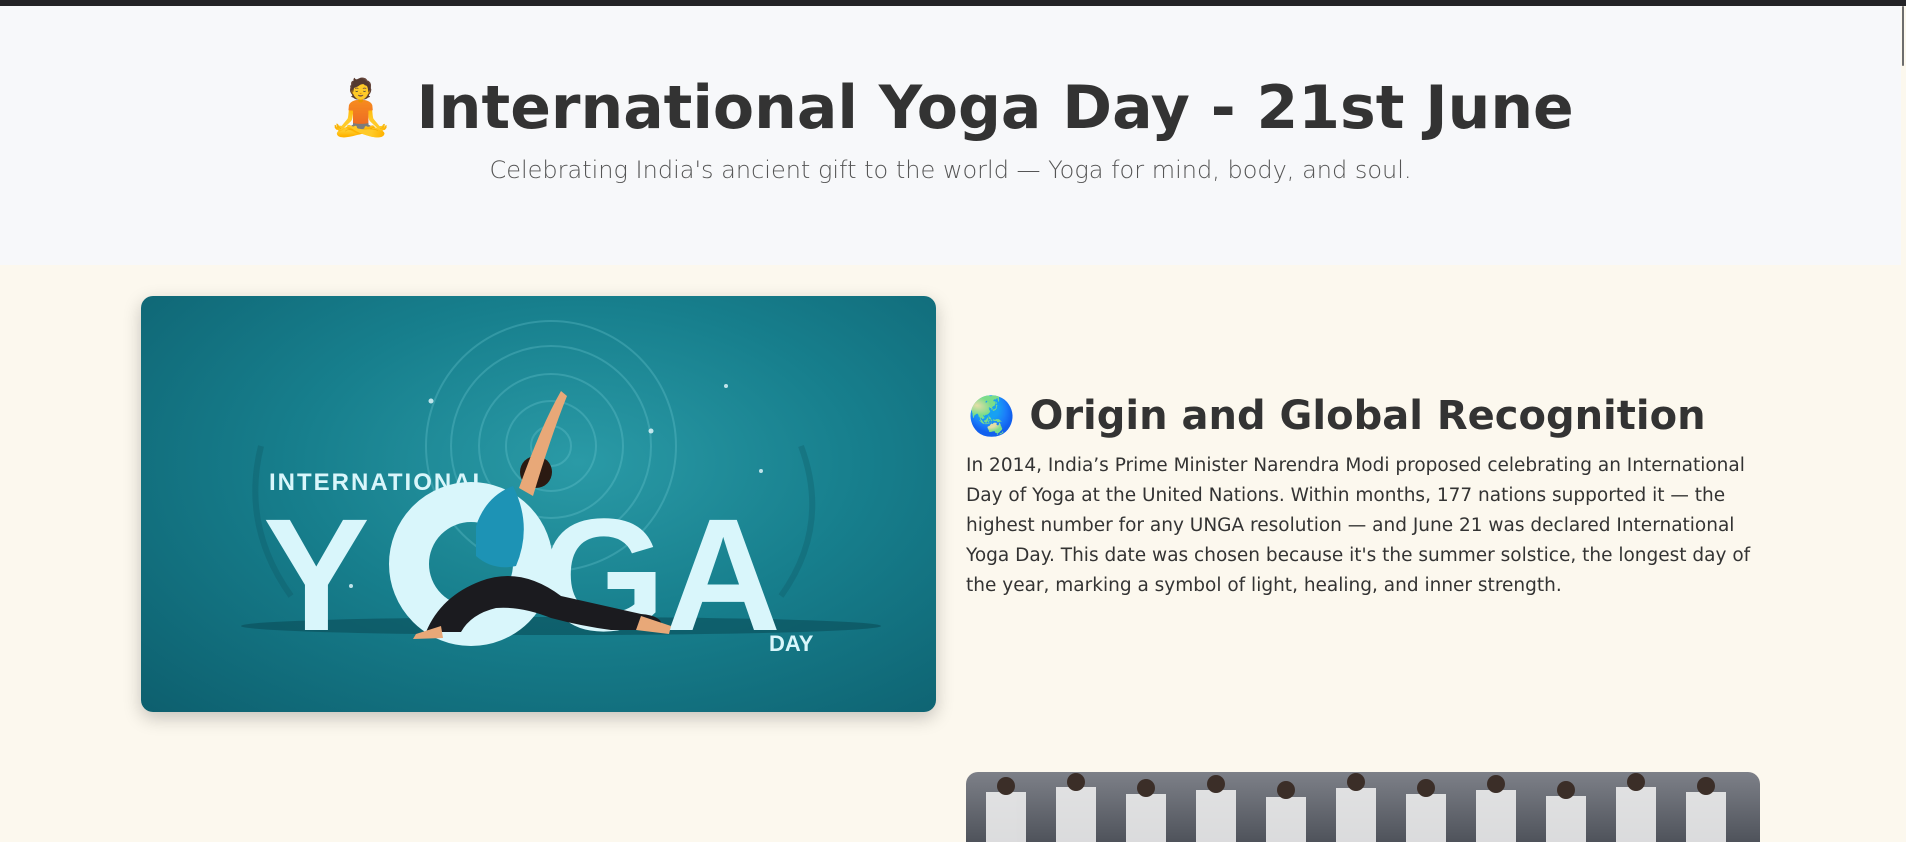 This screenshot has height=842, width=1906. I want to click on yoga-day-poster-art: INTERNATIONAL Y GA DAY, so click(561, 492).